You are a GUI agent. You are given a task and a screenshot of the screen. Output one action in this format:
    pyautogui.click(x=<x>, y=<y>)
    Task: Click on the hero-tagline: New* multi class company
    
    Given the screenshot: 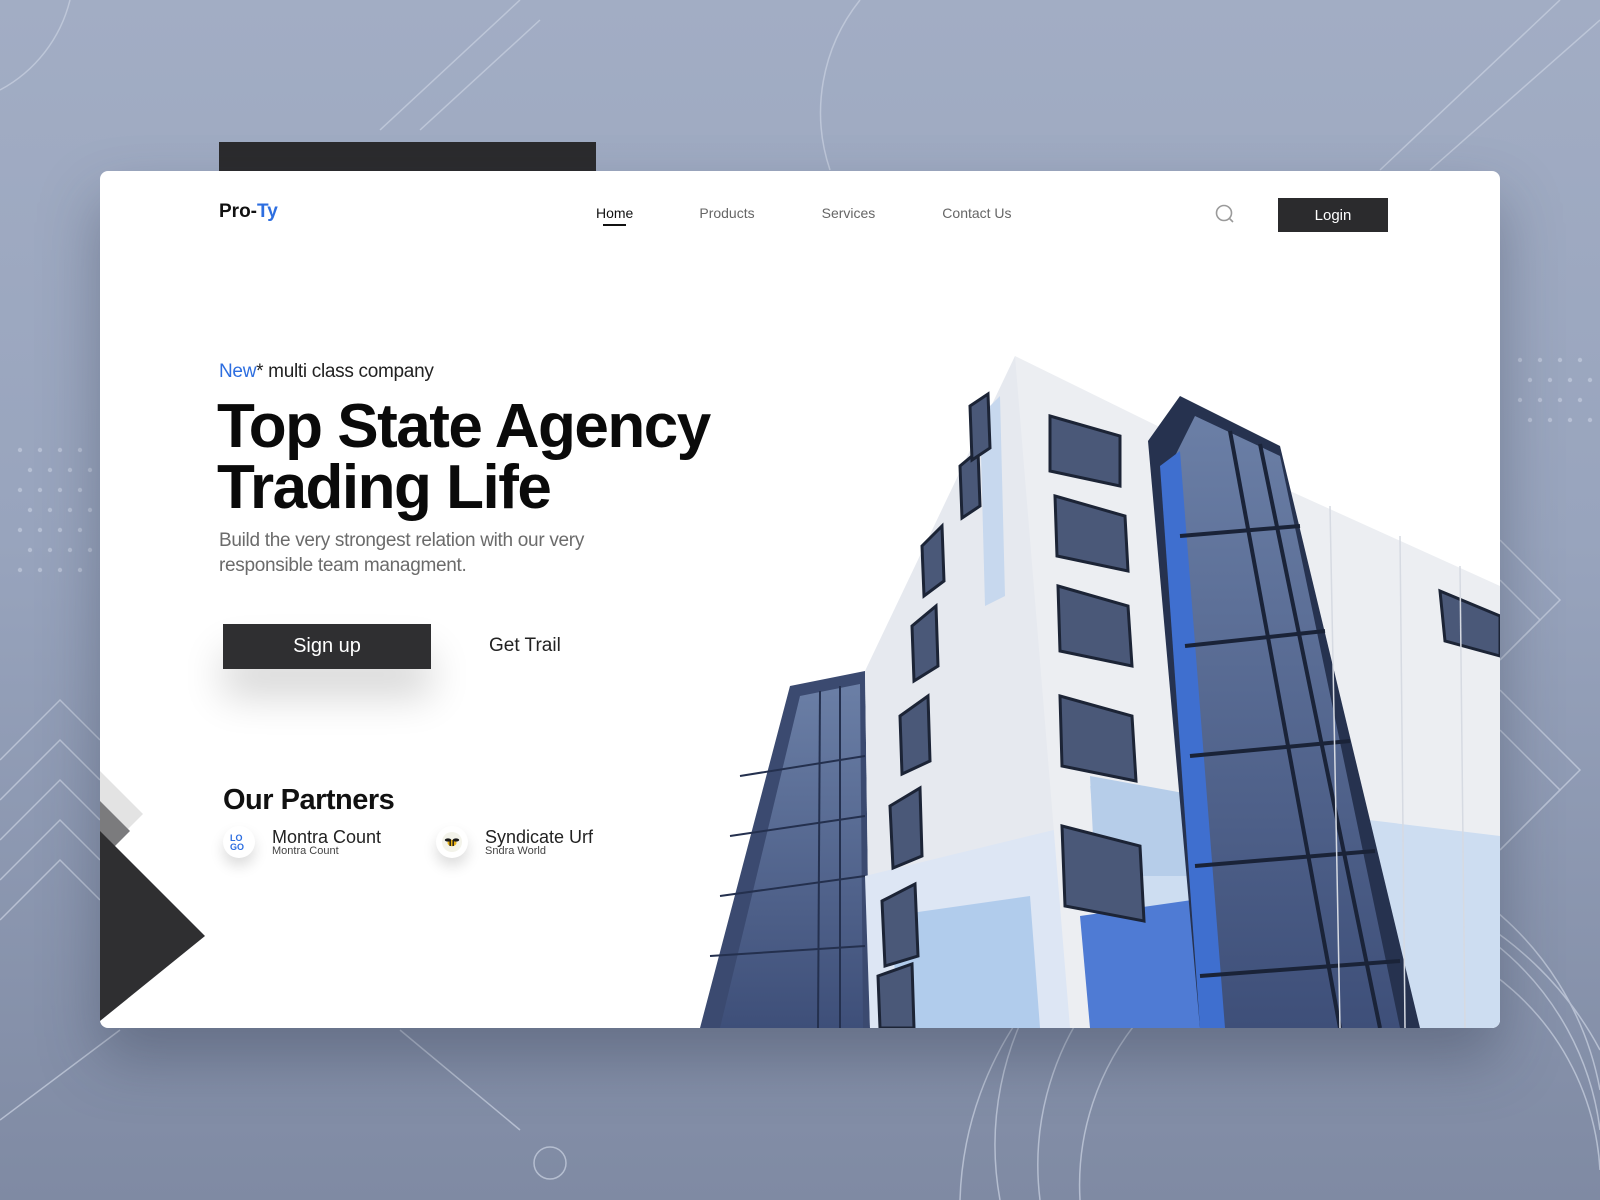 What is the action you would take?
    pyautogui.click(x=326, y=372)
    